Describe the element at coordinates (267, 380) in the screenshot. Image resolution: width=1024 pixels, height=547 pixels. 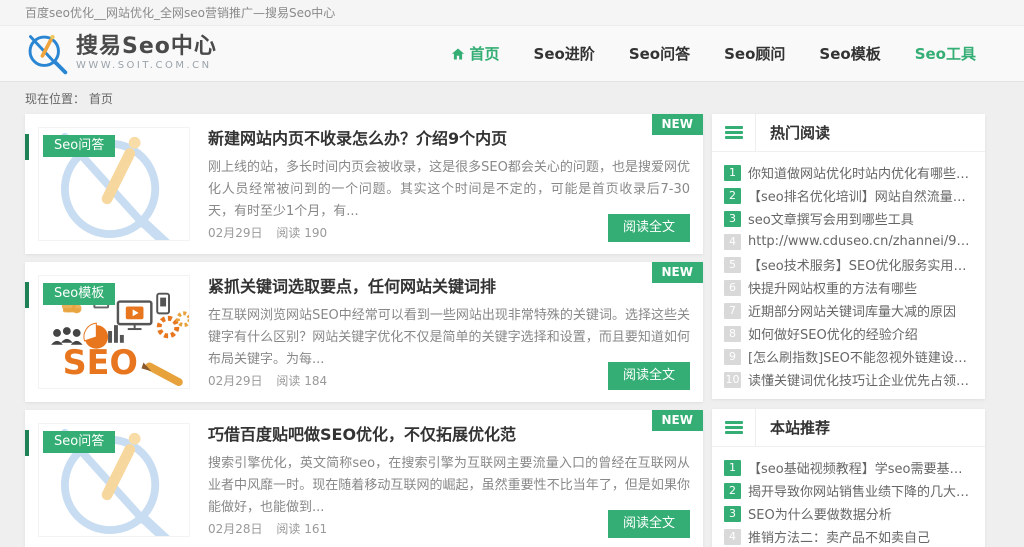
I see `article-meta: 02月29日 阅读 184` at that location.